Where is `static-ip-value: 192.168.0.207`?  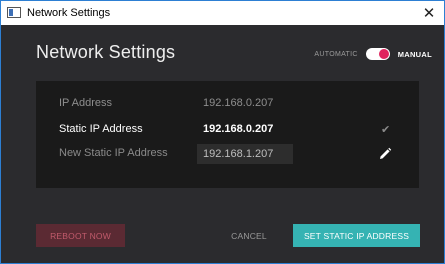
static-ip-value: 192.168.0.207 is located at coordinates (238, 129).